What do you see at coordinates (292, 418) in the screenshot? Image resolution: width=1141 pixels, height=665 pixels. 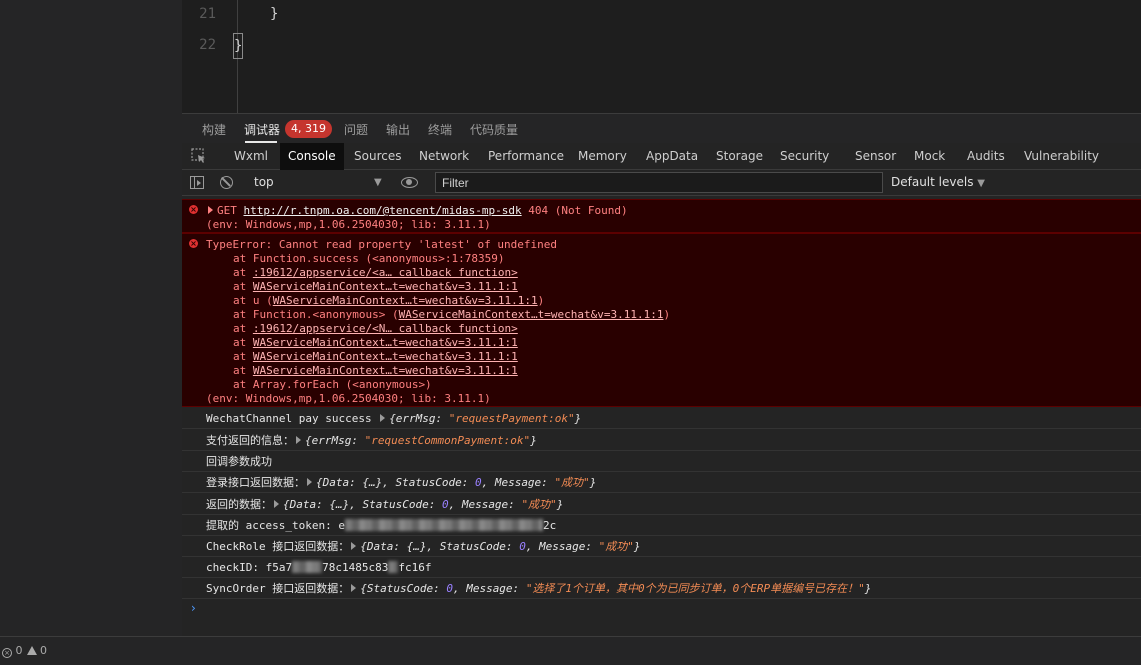 I see `log-label: WechatChannel pay success` at bounding box center [292, 418].